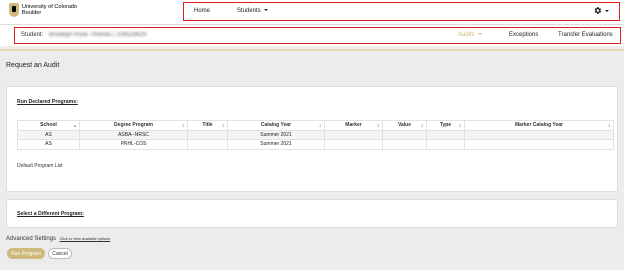 Image resolution: width=624 pixels, height=270 pixels. I want to click on col-title-label: Title, so click(207, 125).